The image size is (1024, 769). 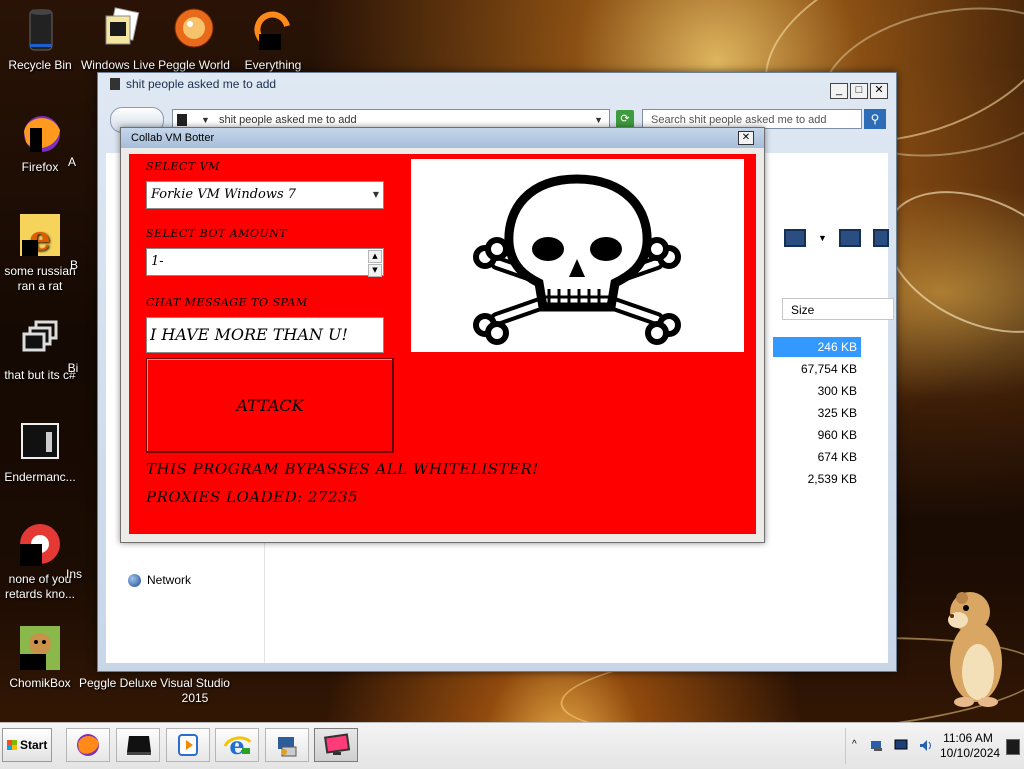 What do you see at coordinates (194, 30) in the screenshot?
I see `peggle-world-icon` at bounding box center [194, 30].